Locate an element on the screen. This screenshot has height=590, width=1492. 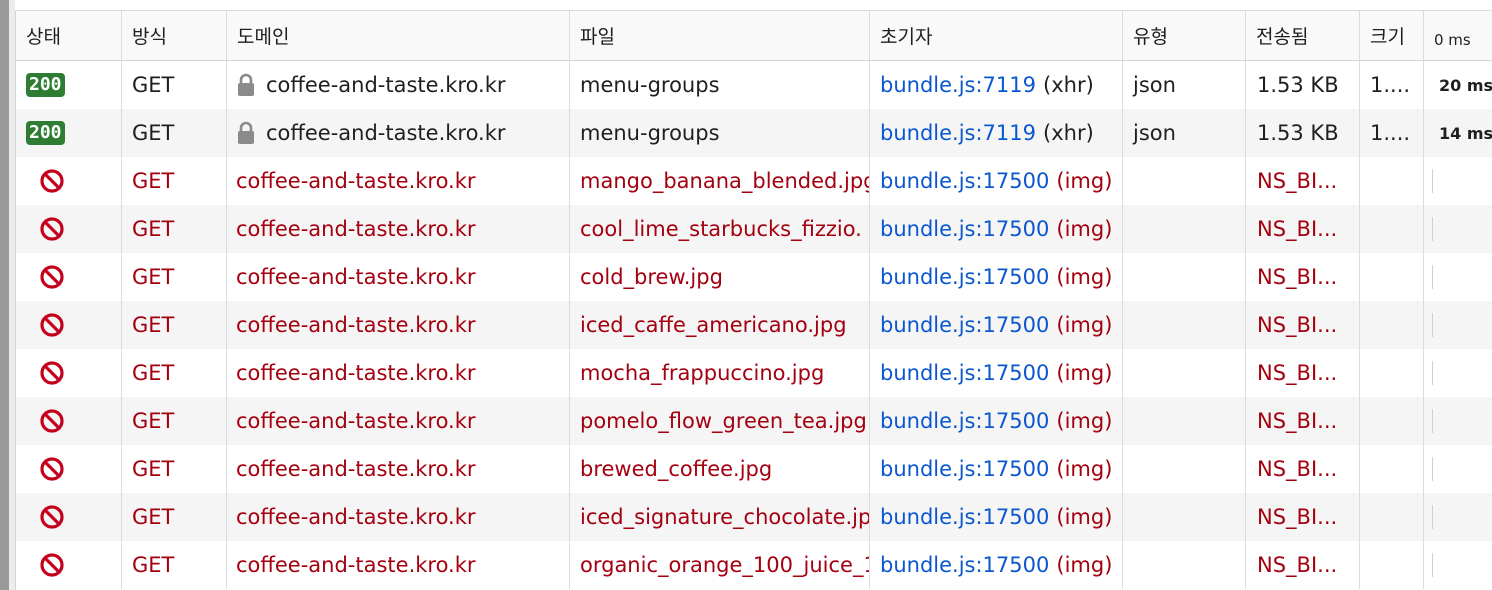
column-header-initiator: 초기자 is located at coordinates (996, 35).